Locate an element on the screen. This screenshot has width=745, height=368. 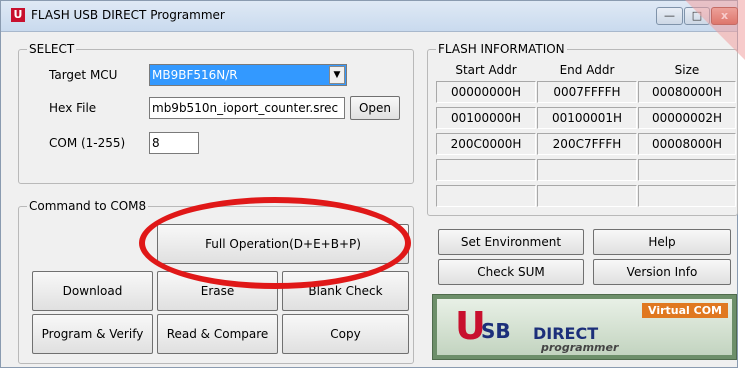
logo-panel: U SB DIRECT programmer Virtual COM is located at coordinates (584, 327).